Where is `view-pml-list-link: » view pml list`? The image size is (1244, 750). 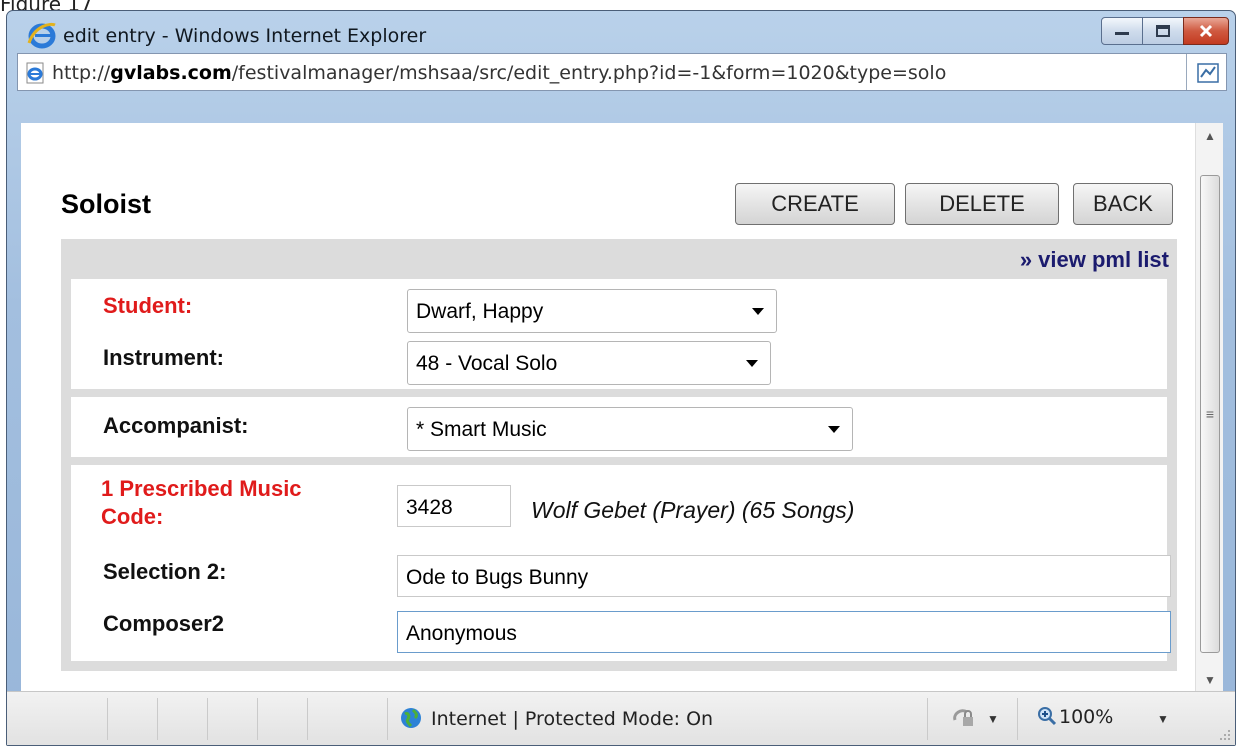
view-pml-list-link: » view pml list is located at coordinates (1094, 260).